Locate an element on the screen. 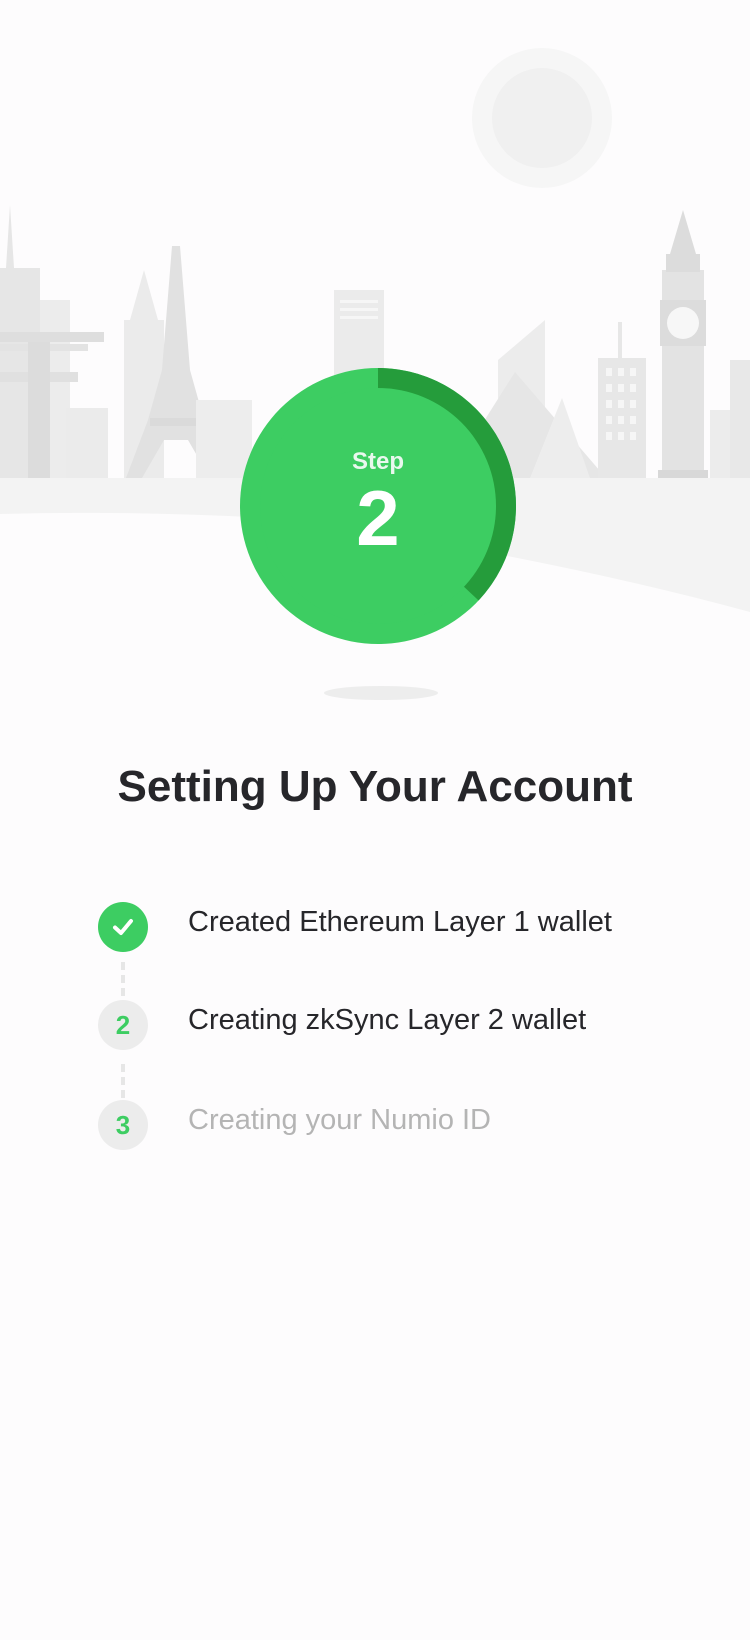 Image resolution: width=750 pixels, height=1640 pixels. step-item-2: 2 Creating zkSync Layer 2 wallet is located at coordinates (398, 1026).